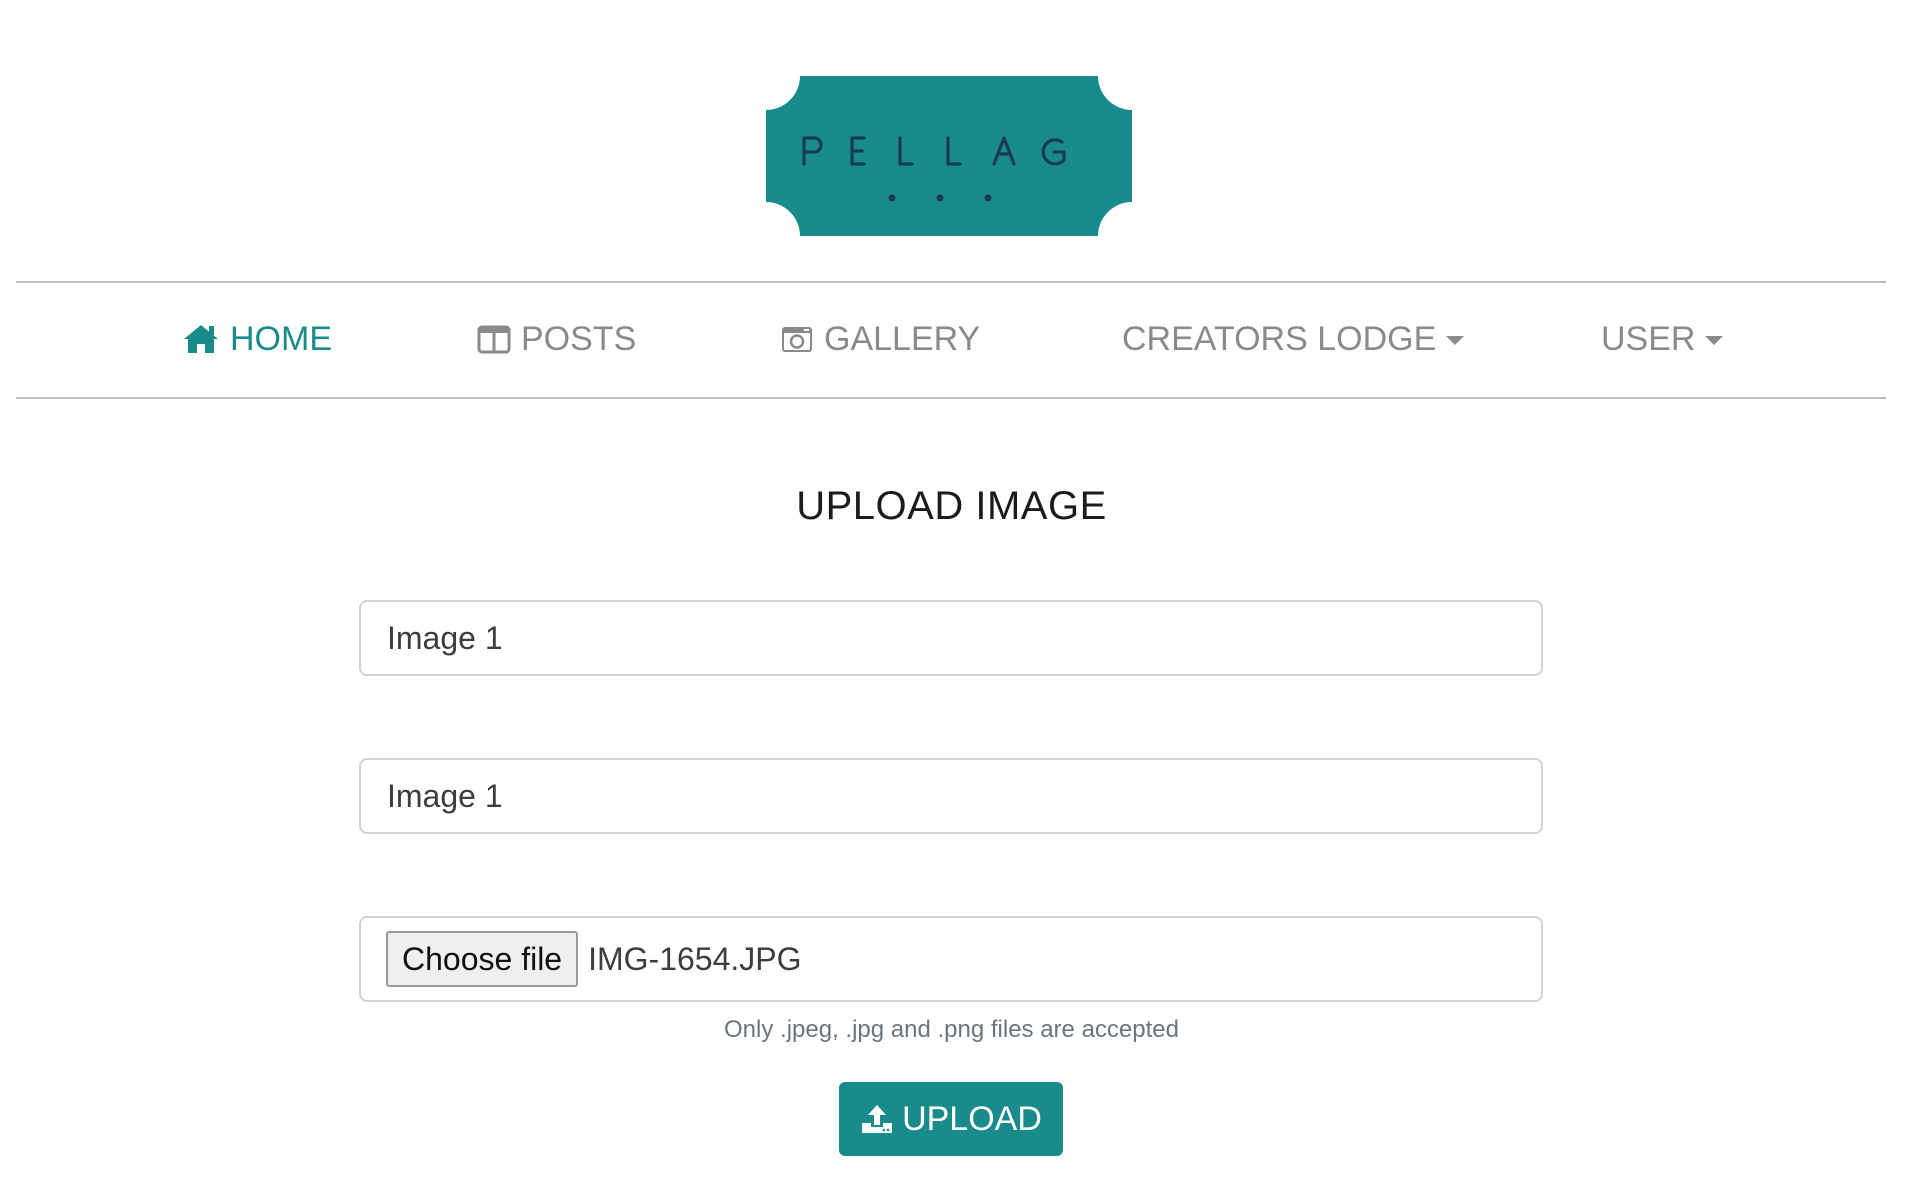  Describe the element at coordinates (951, 506) in the screenshot. I see `page-title: UPLOAD IMAGE` at that location.